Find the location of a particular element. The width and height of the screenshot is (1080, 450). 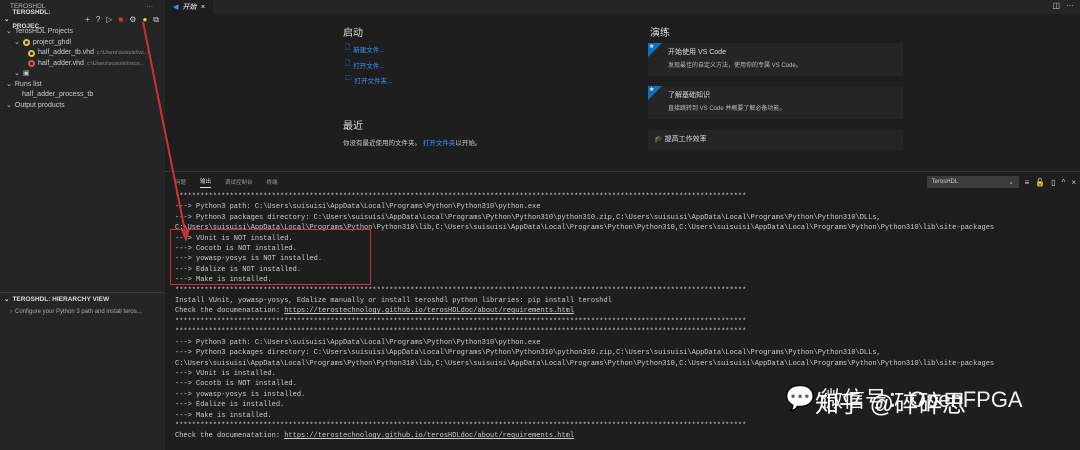

card-title: 提高工作效率 is located at coordinates (685, 139).